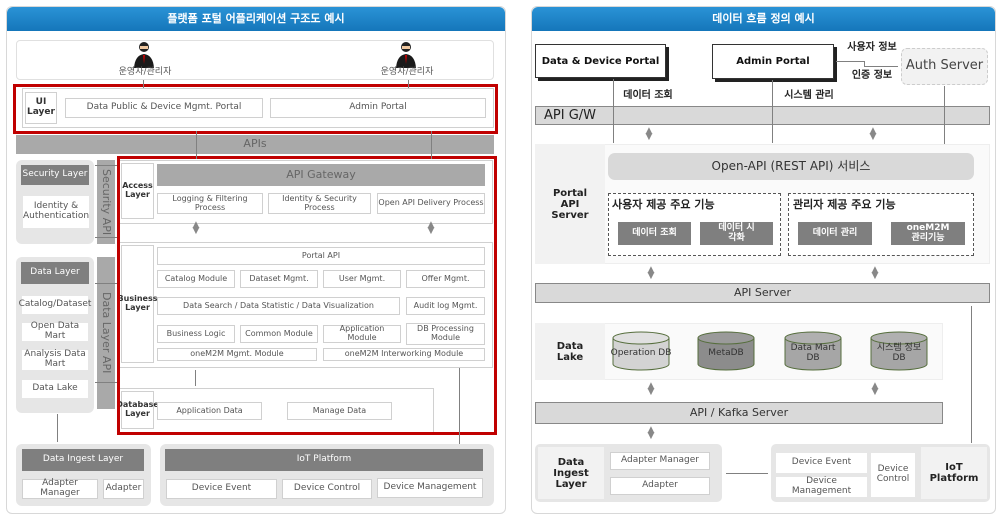 The height and width of the screenshot is (519, 1000). Describe the element at coordinates (835, 233) in the screenshot. I see `feature-data-mgmt: 데이터 관리` at that location.